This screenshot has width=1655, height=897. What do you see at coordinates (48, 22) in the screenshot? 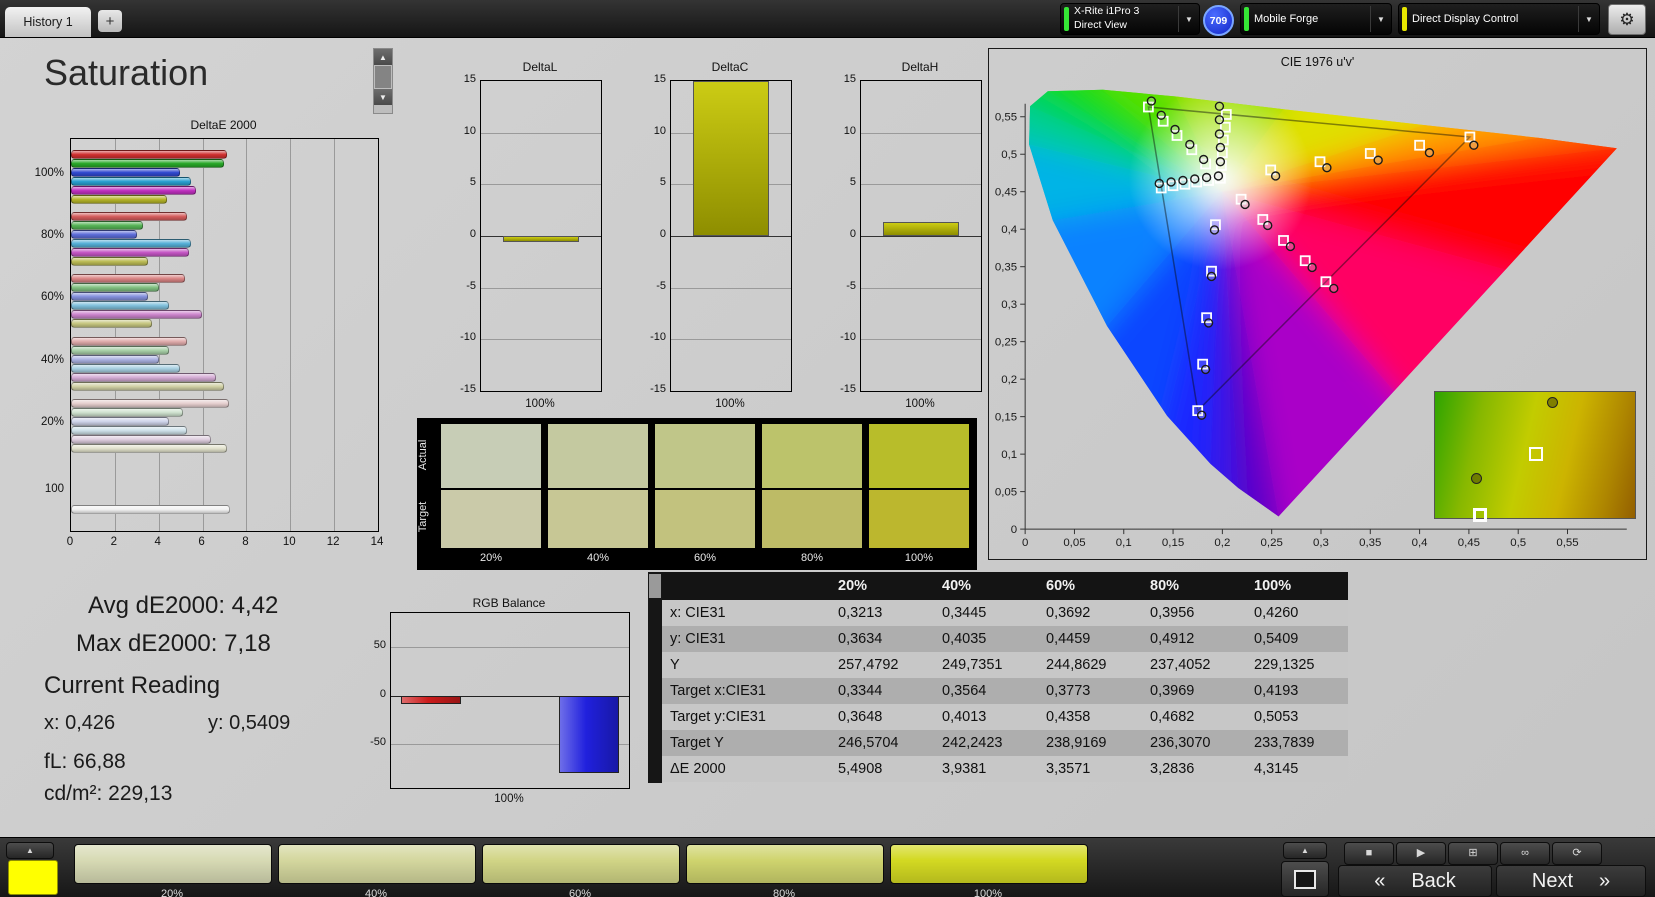
I see `tab-history-1: History 1` at bounding box center [48, 22].